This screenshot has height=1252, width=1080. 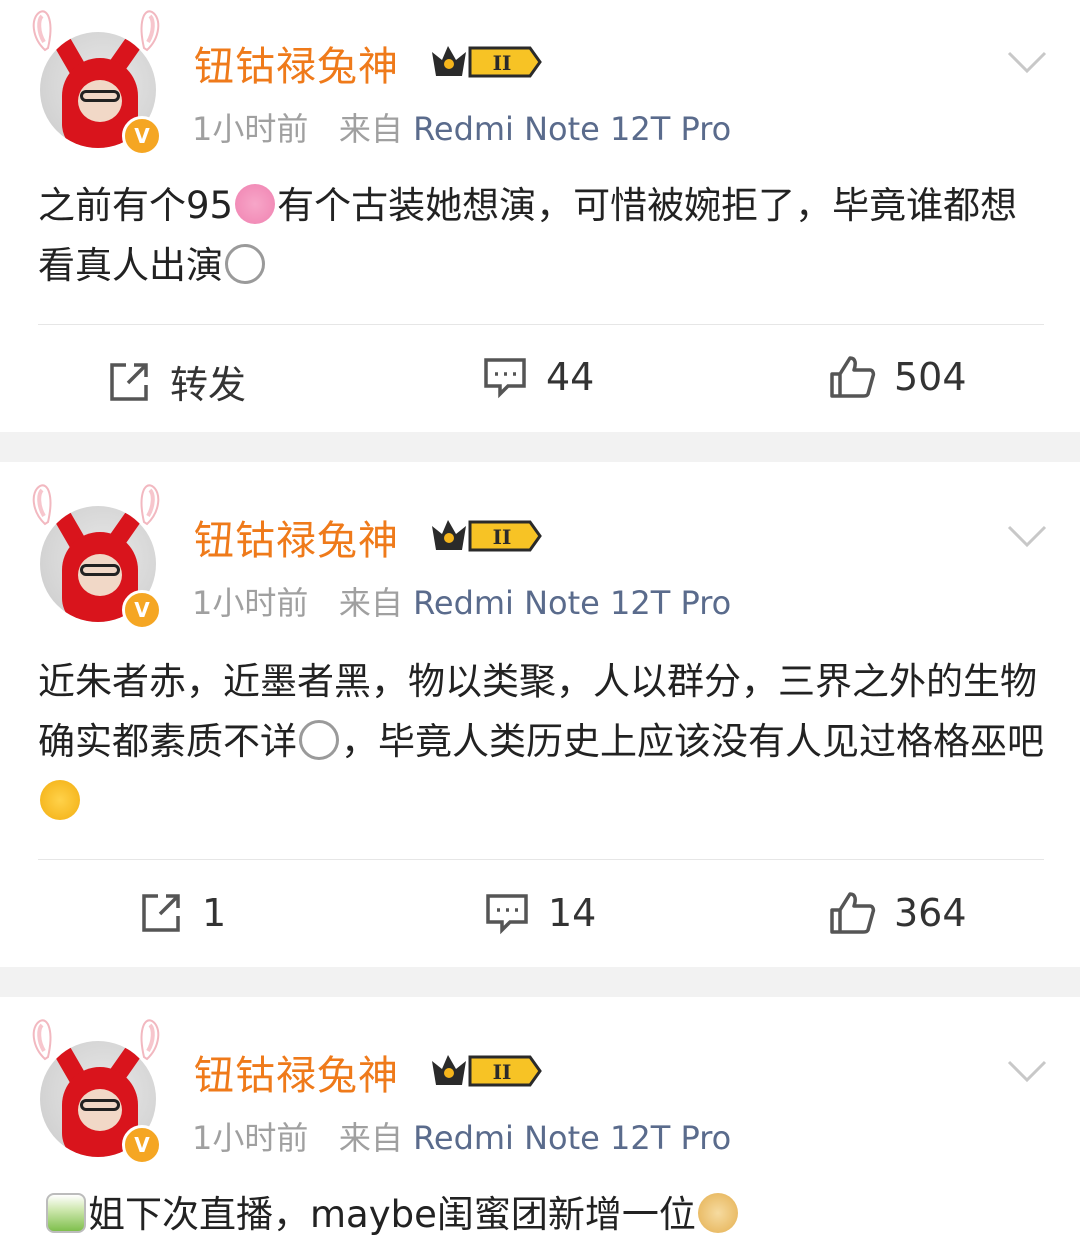 What do you see at coordinates (538, 377) in the screenshot?
I see `comment-button: 44` at bounding box center [538, 377].